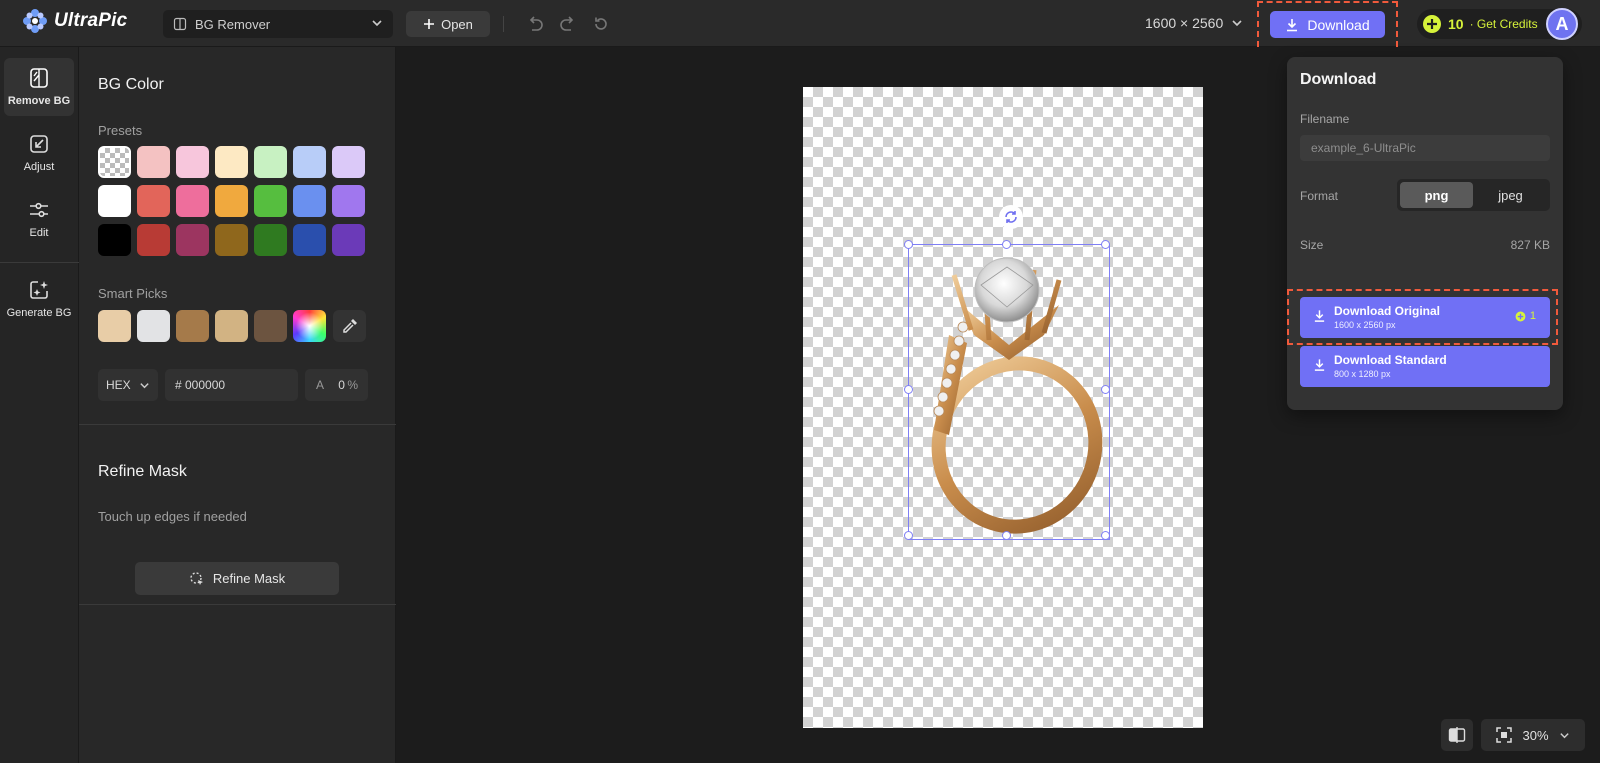 Image resolution: width=1600 pixels, height=763 pixels. What do you see at coordinates (39, 153) in the screenshot?
I see `rail-item-adjust: Adjust` at bounding box center [39, 153].